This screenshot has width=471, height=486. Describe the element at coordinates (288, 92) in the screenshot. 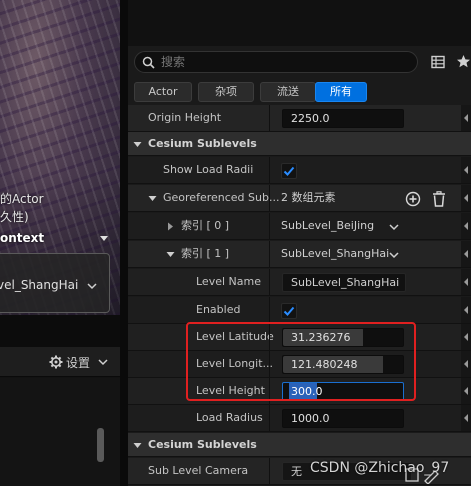

I see `filter-tab-streaming: 流送` at that location.